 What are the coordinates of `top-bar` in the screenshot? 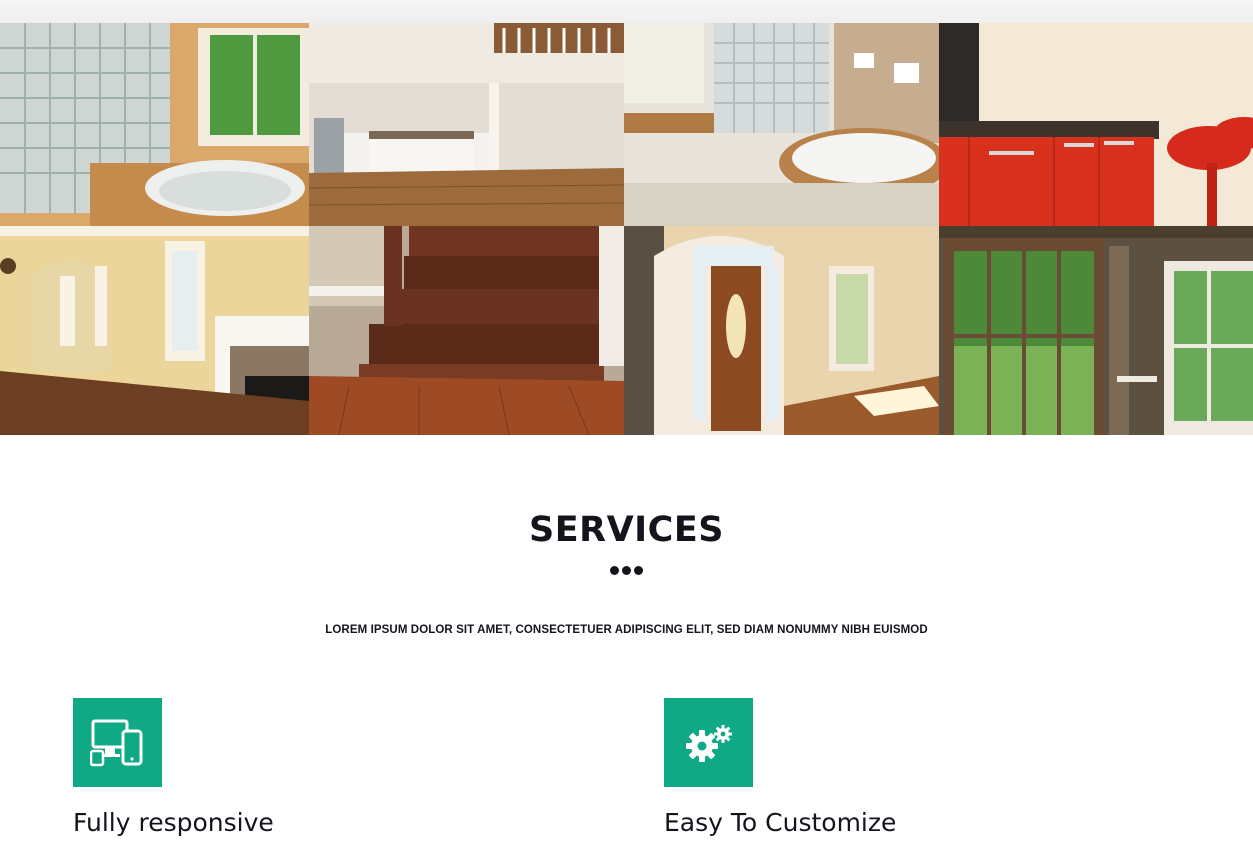 It's located at (626, 11).